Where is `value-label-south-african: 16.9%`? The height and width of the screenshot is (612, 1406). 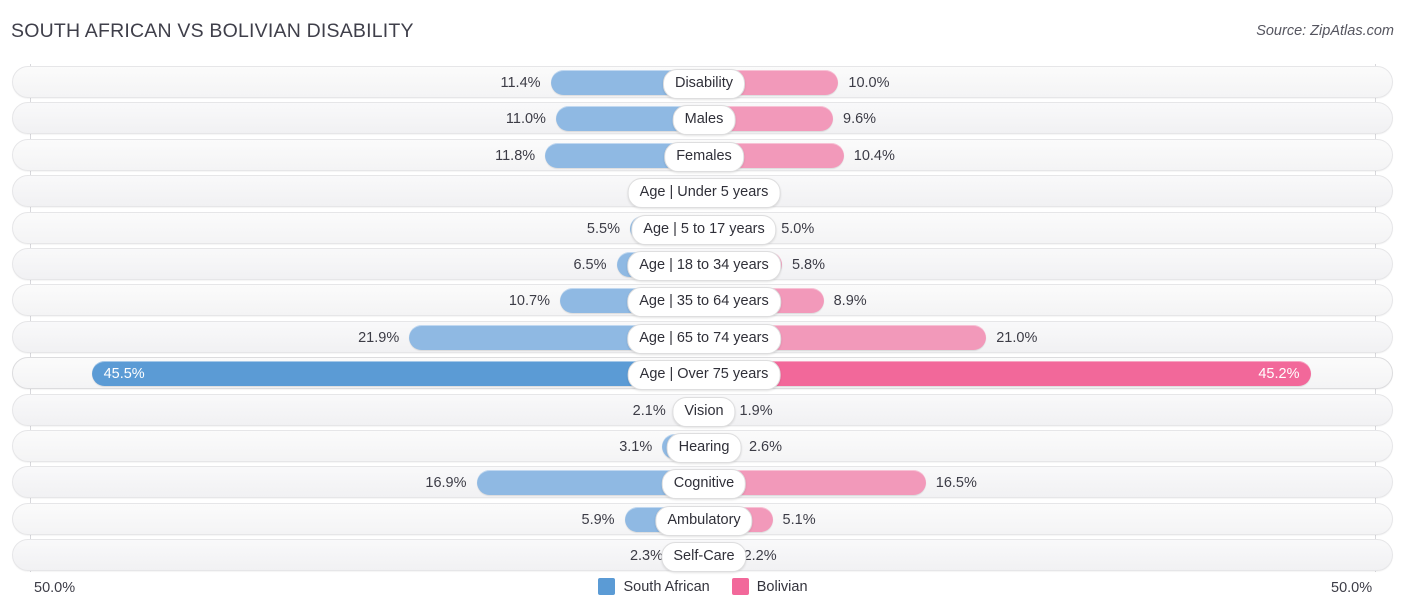 value-label-south-african: 16.9% is located at coordinates (446, 483).